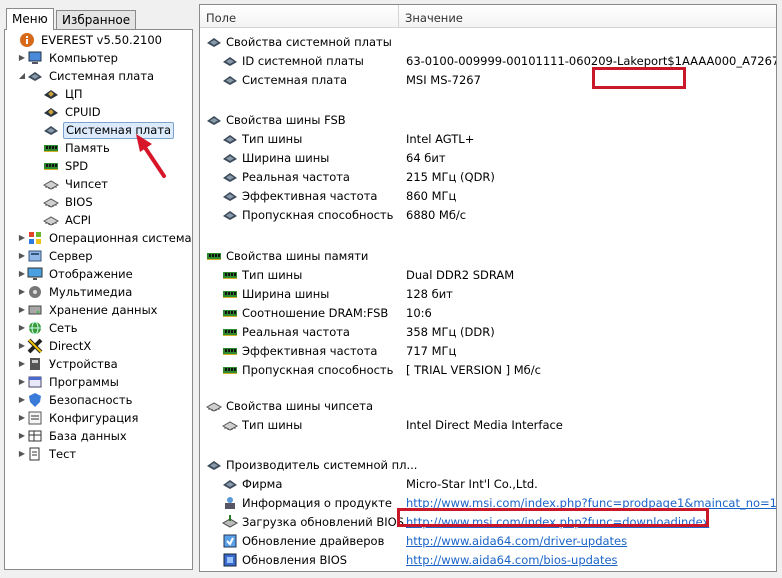 This screenshot has height=578, width=782. I want to click on tree-item: CPUID, so click(68, 112).